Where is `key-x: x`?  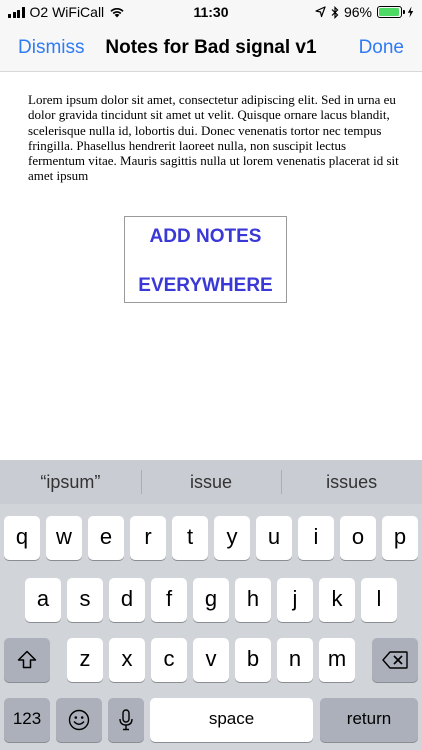
key-x: x is located at coordinates (127, 660).